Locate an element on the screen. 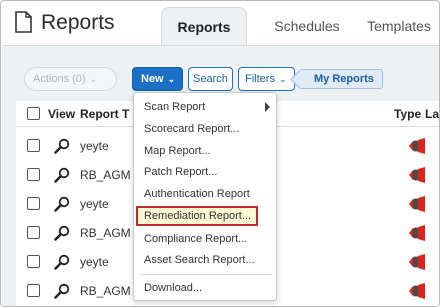 Image resolution: width=440 pixels, height=307 pixels. chevron-right-icon is located at coordinates (267, 107).